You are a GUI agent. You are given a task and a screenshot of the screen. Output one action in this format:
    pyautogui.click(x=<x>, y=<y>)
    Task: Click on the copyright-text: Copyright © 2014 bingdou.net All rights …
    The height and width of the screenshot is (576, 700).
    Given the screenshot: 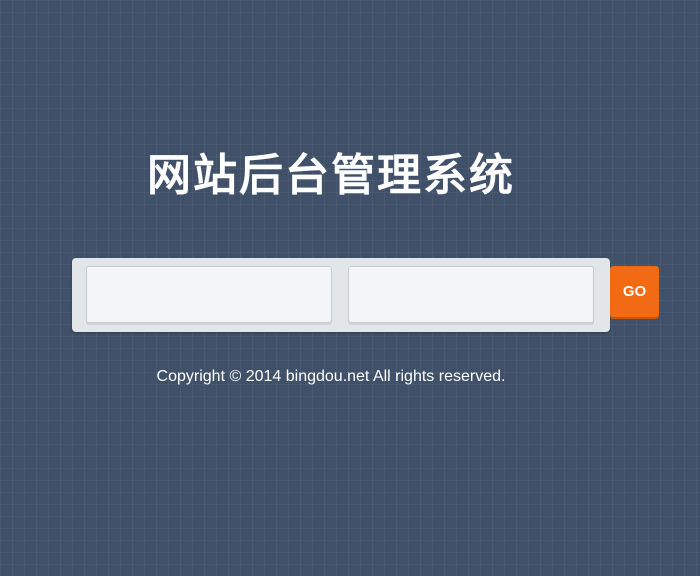 What is the action you would take?
    pyautogui.click(x=331, y=376)
    